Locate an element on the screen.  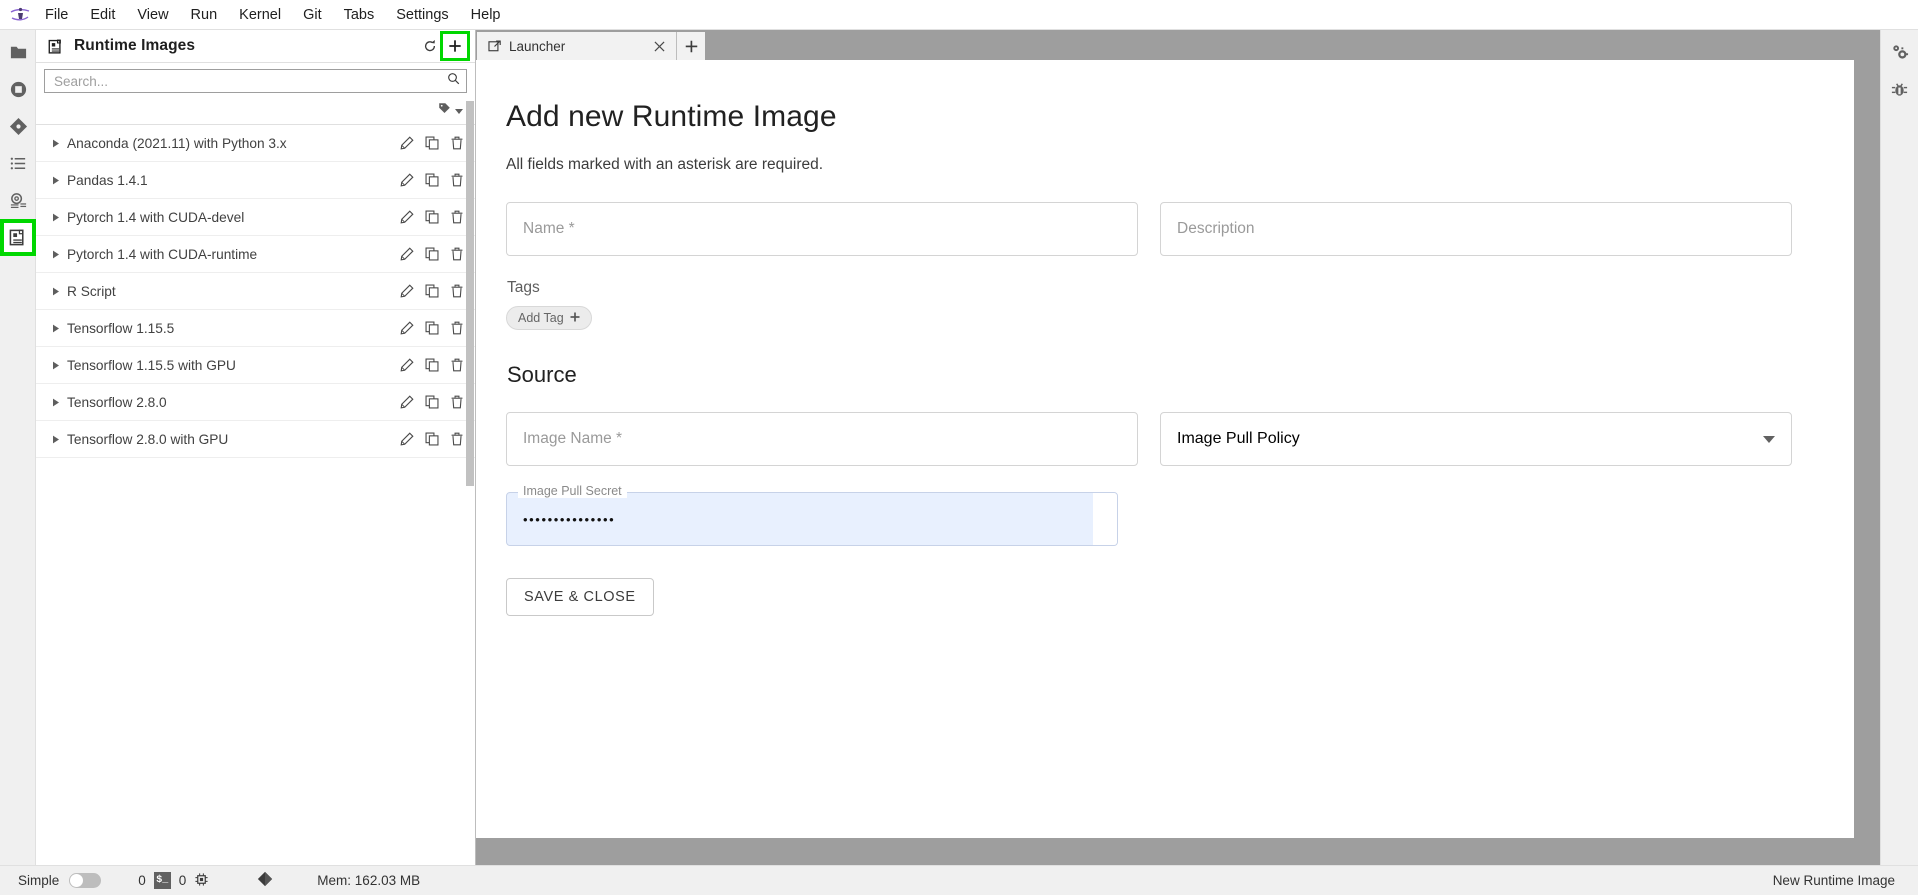
tag-filter-button is located at coordinates (450, 111).